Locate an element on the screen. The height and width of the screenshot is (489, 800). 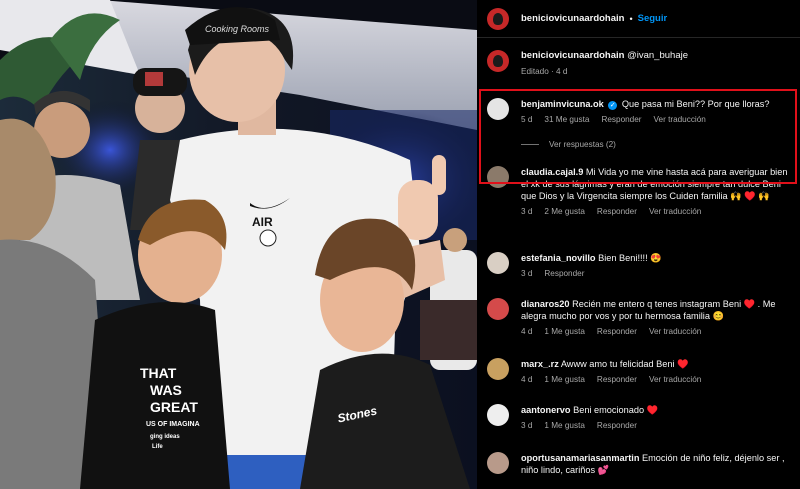
verified-badge-icon: ✓ is located at coordinates (613, 105).